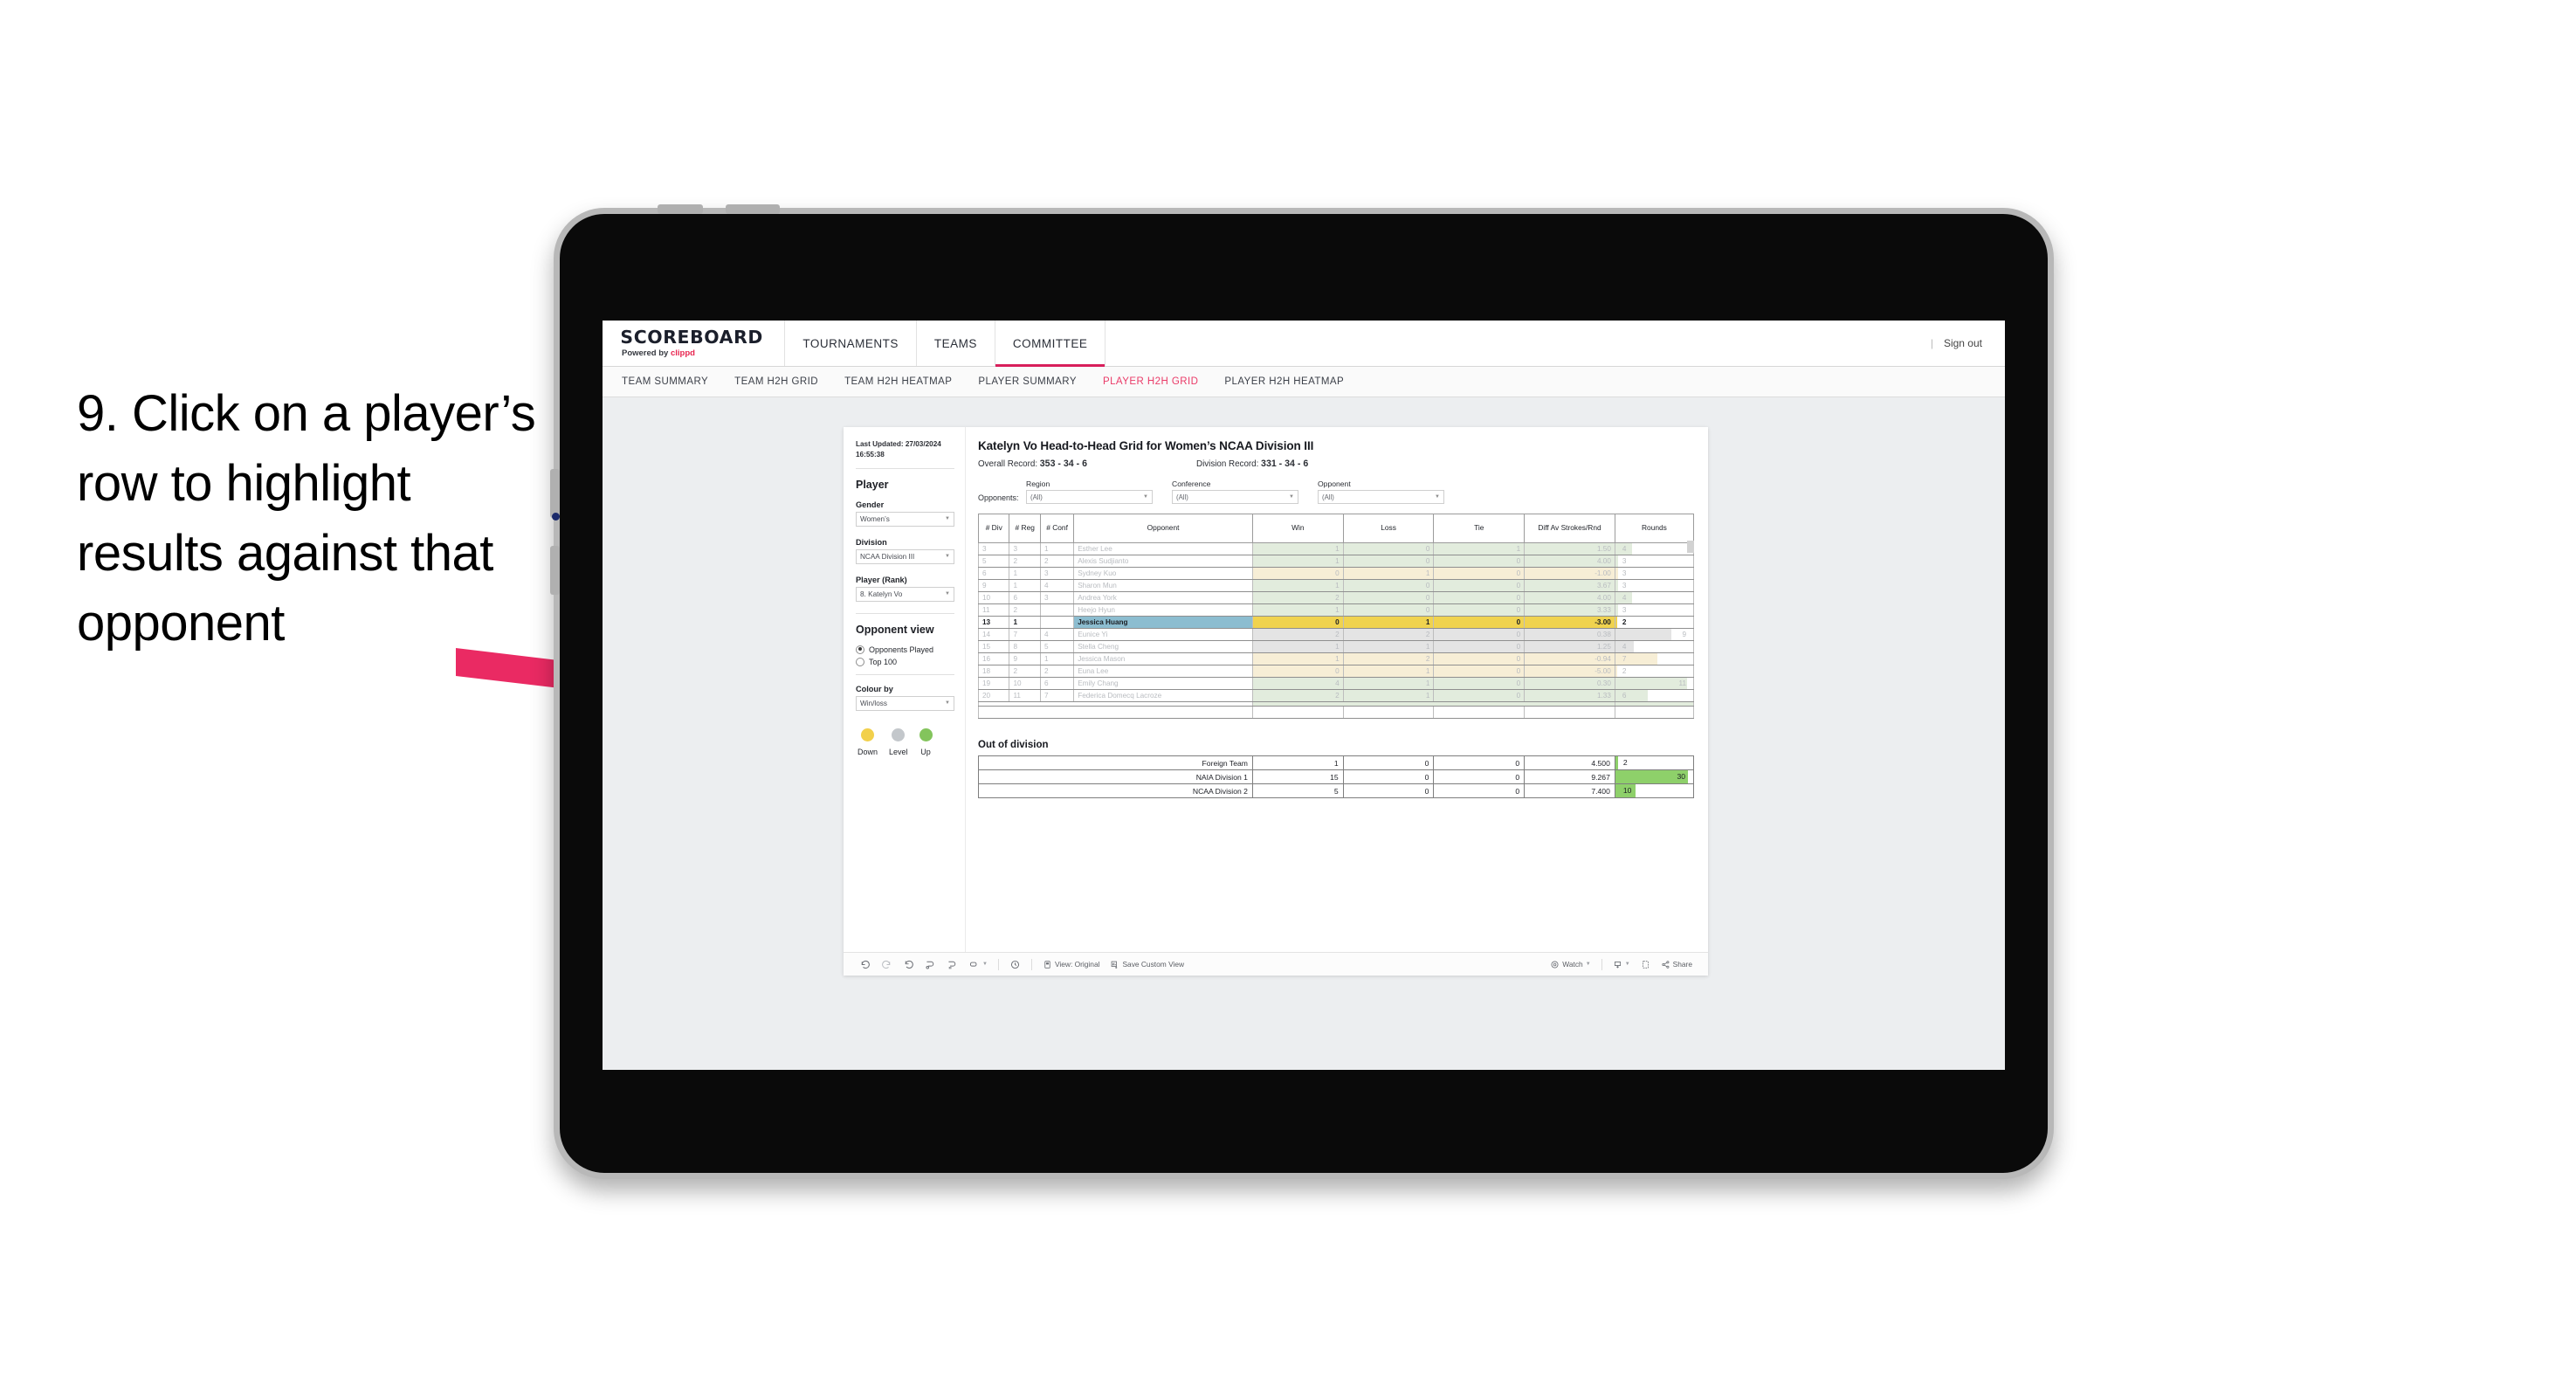 This screenshot has height=1386, width=2576. Describe the element at coordinates (1336, 549) in the screenshot. I see `table-row: 3 3 1 Esther Lee 1 0 1 1.50 4` at that location.